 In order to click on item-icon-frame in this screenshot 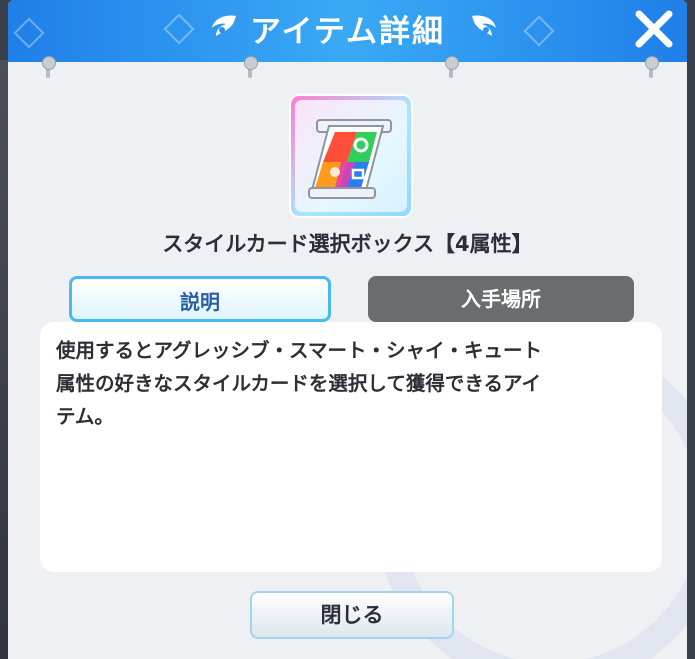, I will do `click(351, 156)`.